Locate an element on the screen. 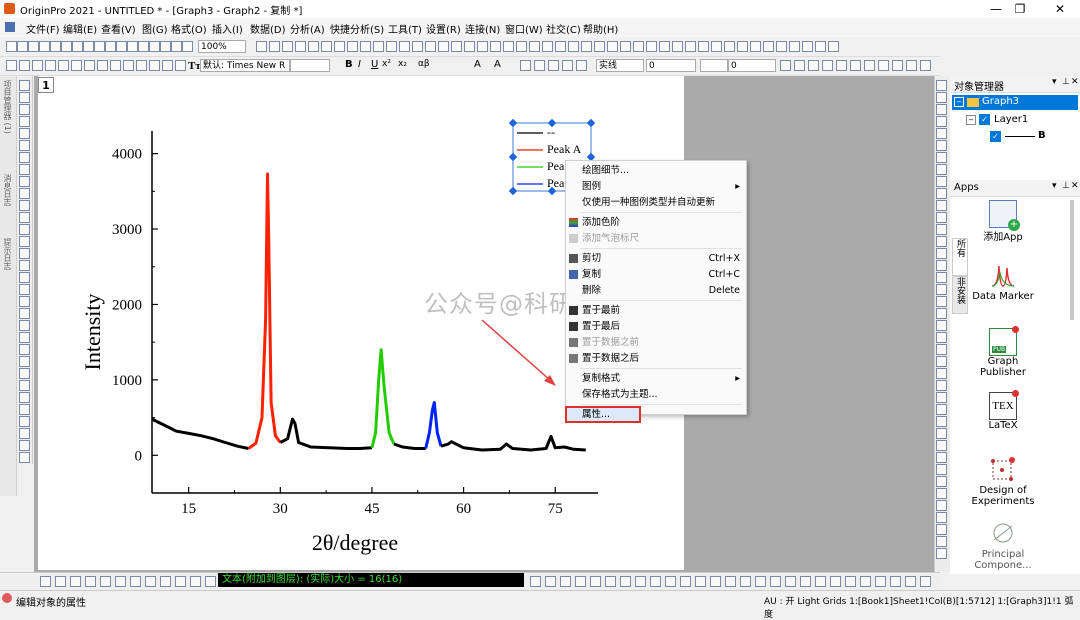 The image size is (1080, 620). context-menu-item: 置于数据之后 is located at coordinates (656, 358).